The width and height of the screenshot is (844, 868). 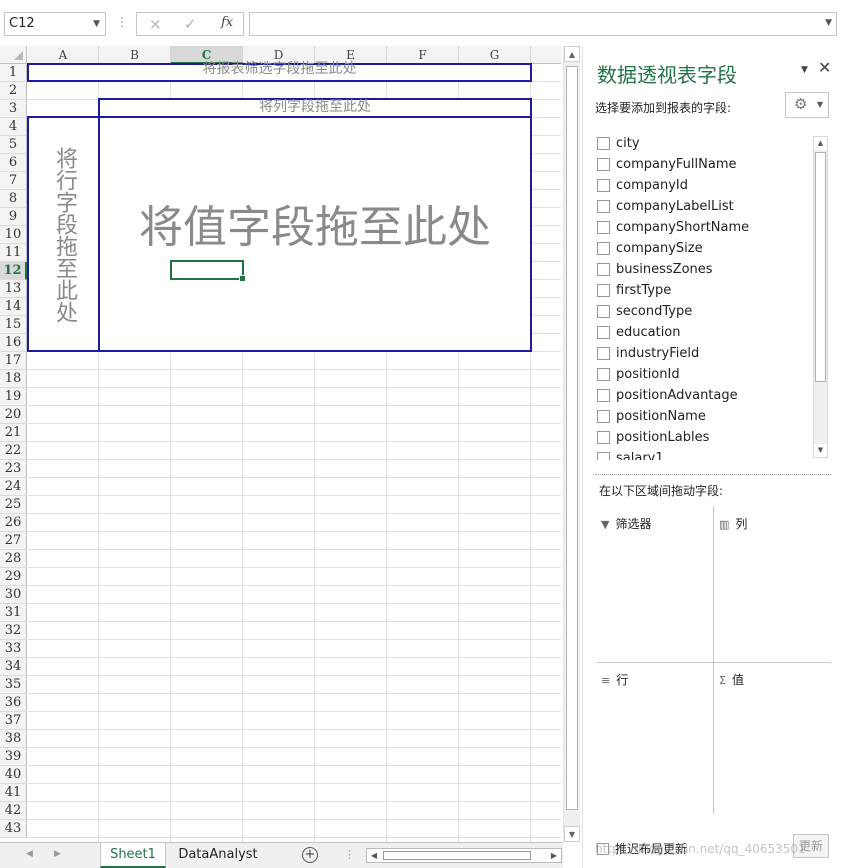 I want to click on cancel-icon: ×, so click(x=155, y=24).